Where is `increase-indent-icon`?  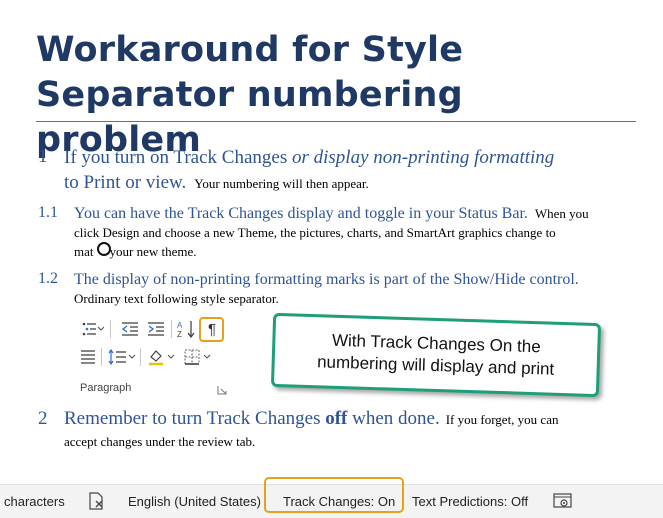
increase-indent-icon is located at coordinates (156, 329).